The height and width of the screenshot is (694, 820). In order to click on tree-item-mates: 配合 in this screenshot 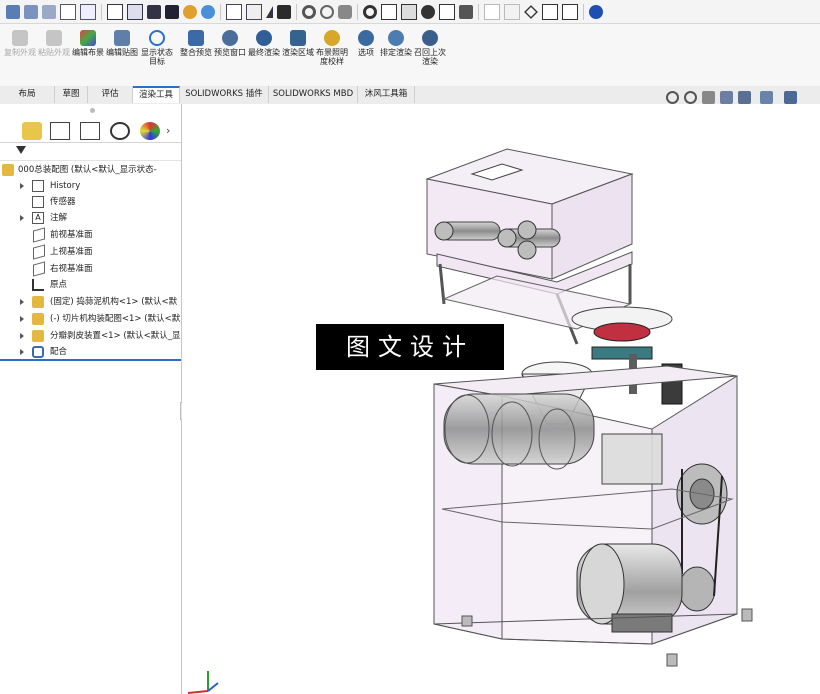, I will do `click(90, 352)`.